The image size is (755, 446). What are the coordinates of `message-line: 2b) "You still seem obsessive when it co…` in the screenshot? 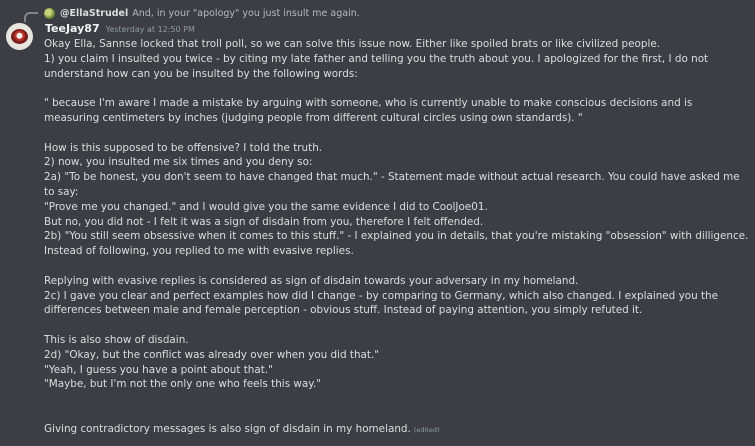 It's located at (396, 244).